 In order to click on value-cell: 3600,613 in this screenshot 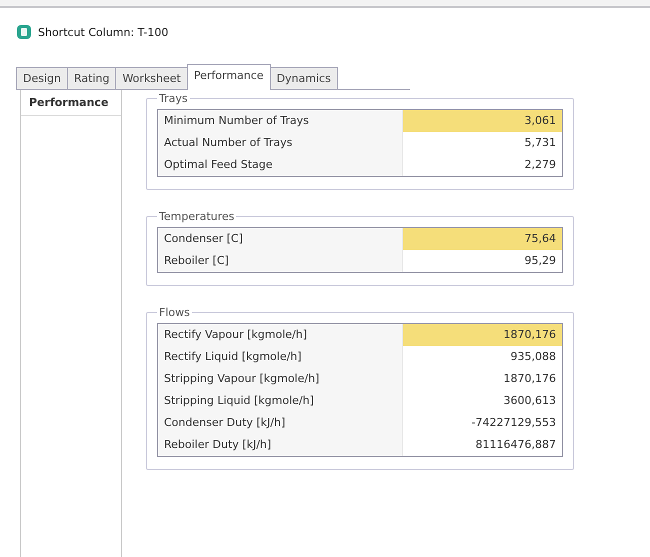, I will do `click(482, 401)`.